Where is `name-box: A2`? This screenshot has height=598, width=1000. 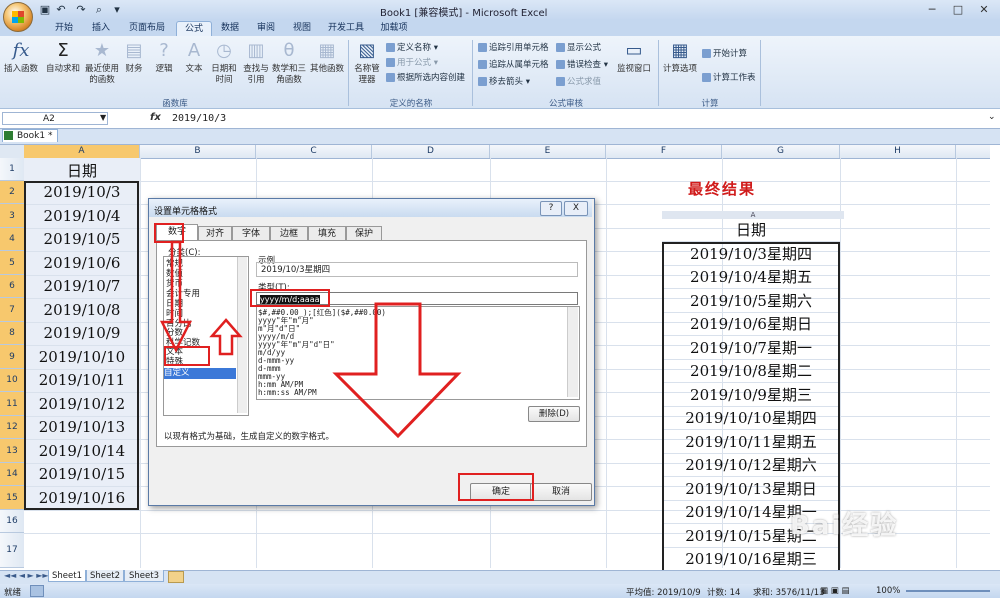 name-box: A2 is located at coordinates (55, 118).